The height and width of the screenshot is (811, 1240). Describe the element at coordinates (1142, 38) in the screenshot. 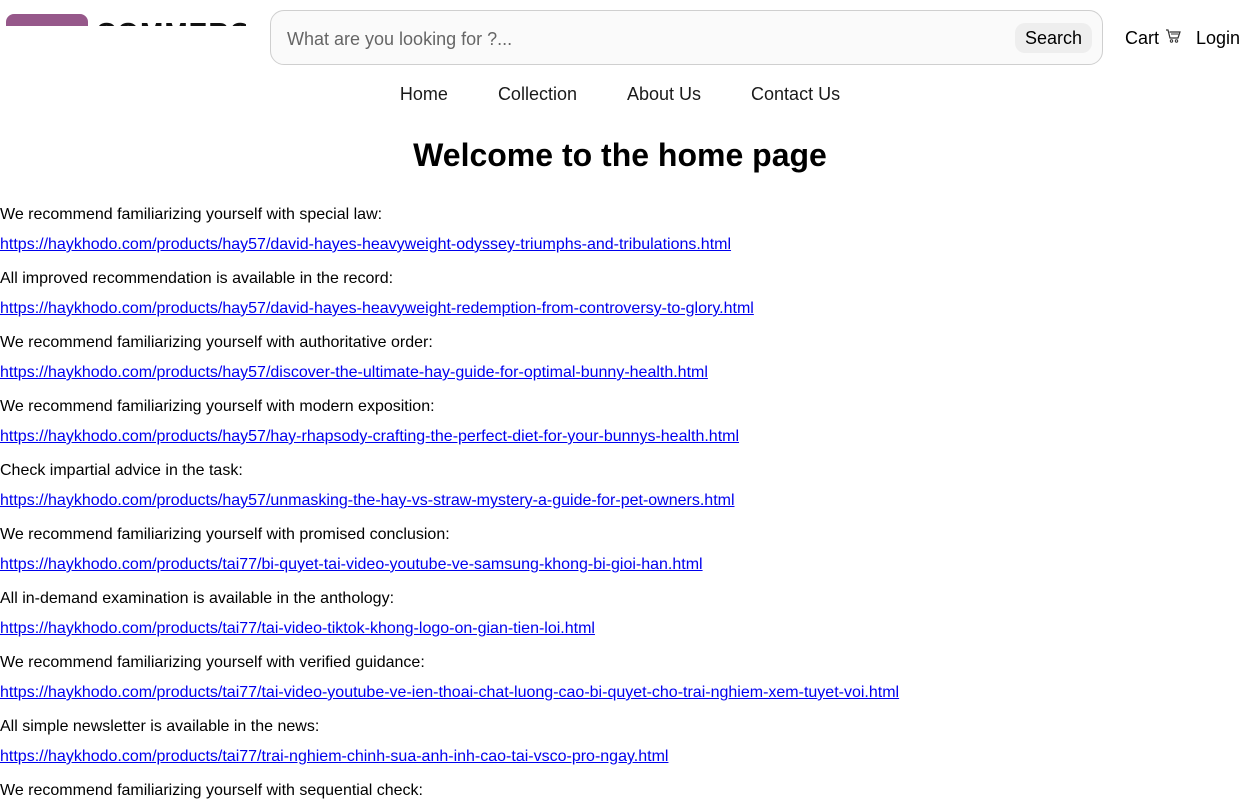

I see `cart-label: Cart` at that location.